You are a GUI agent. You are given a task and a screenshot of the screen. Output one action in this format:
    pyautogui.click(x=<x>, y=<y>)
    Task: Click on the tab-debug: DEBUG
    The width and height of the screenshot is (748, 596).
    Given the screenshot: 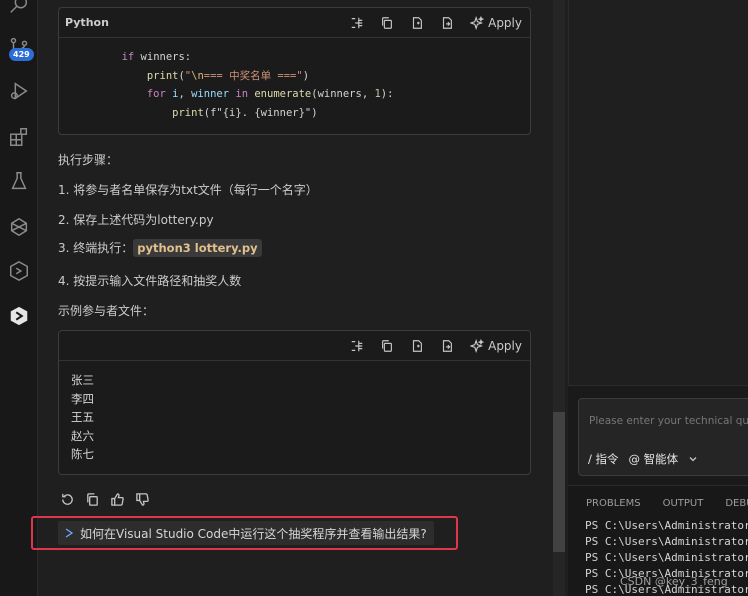 What is the action you would take?
    pyautogui.click(x=736, y=503)
    